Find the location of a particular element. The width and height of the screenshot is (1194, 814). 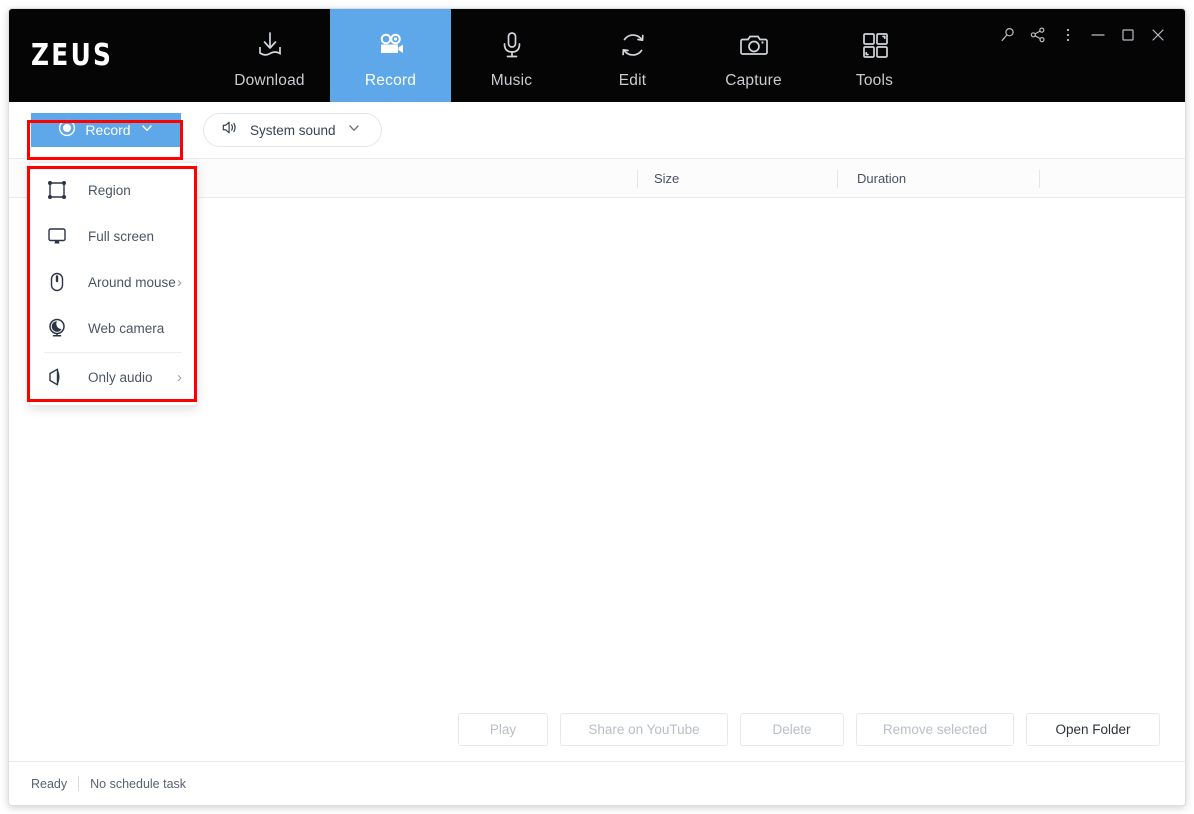

window-controls is located at coordinates (1083, 35).